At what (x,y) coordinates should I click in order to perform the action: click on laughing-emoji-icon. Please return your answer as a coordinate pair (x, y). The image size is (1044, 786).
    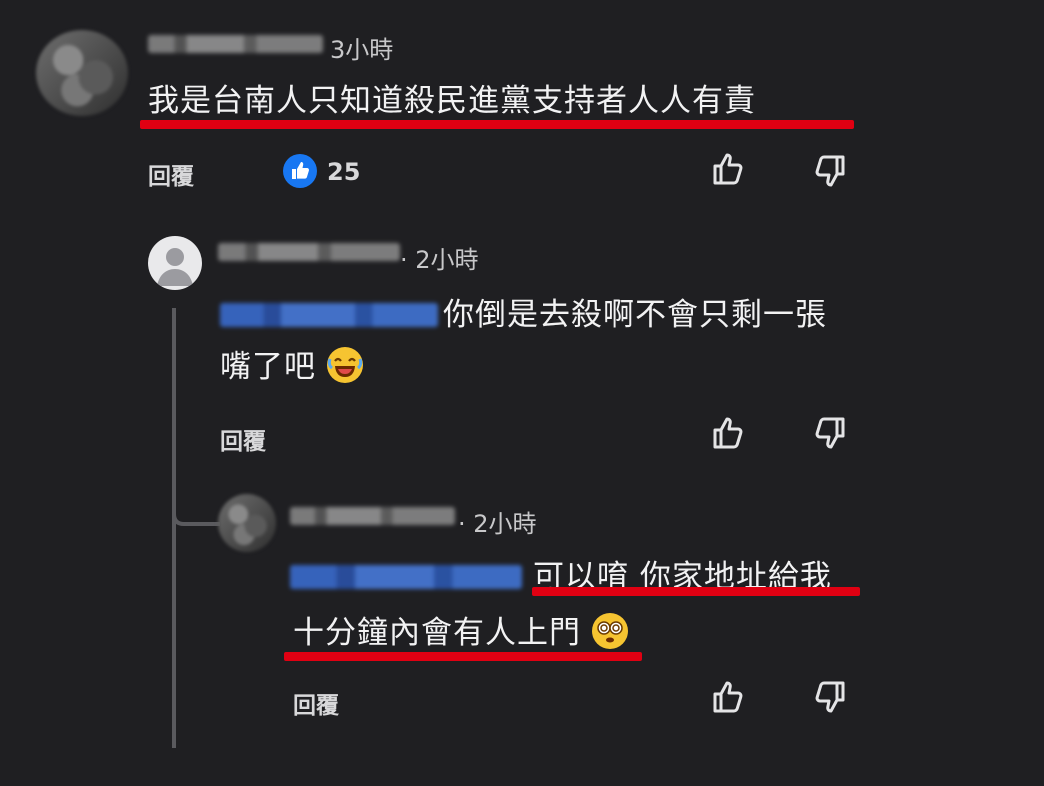
    Looking at the image, I should click on (344, 365).